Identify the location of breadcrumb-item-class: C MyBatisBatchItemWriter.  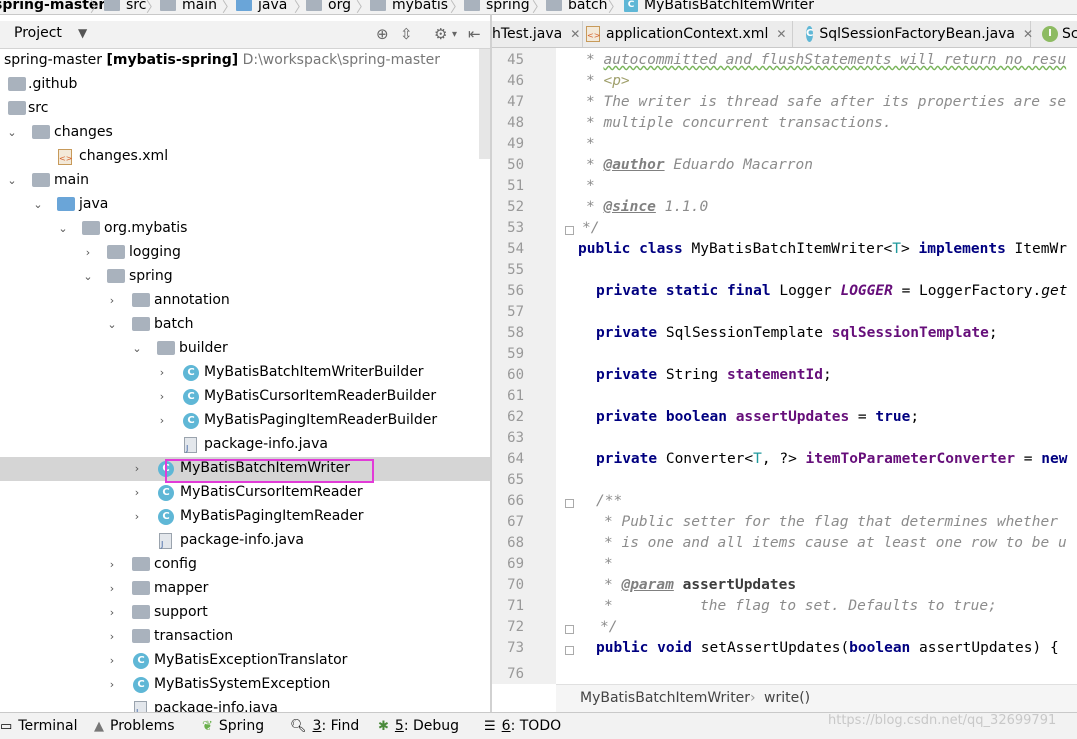
(719, 7).